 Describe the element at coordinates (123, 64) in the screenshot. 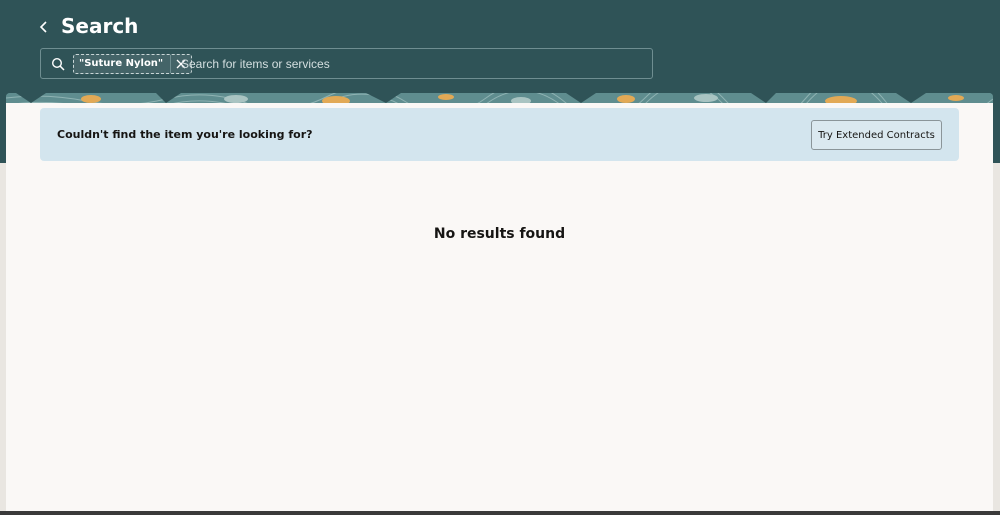

I see `search-chip-label: "Suture Nylon"` at that location.